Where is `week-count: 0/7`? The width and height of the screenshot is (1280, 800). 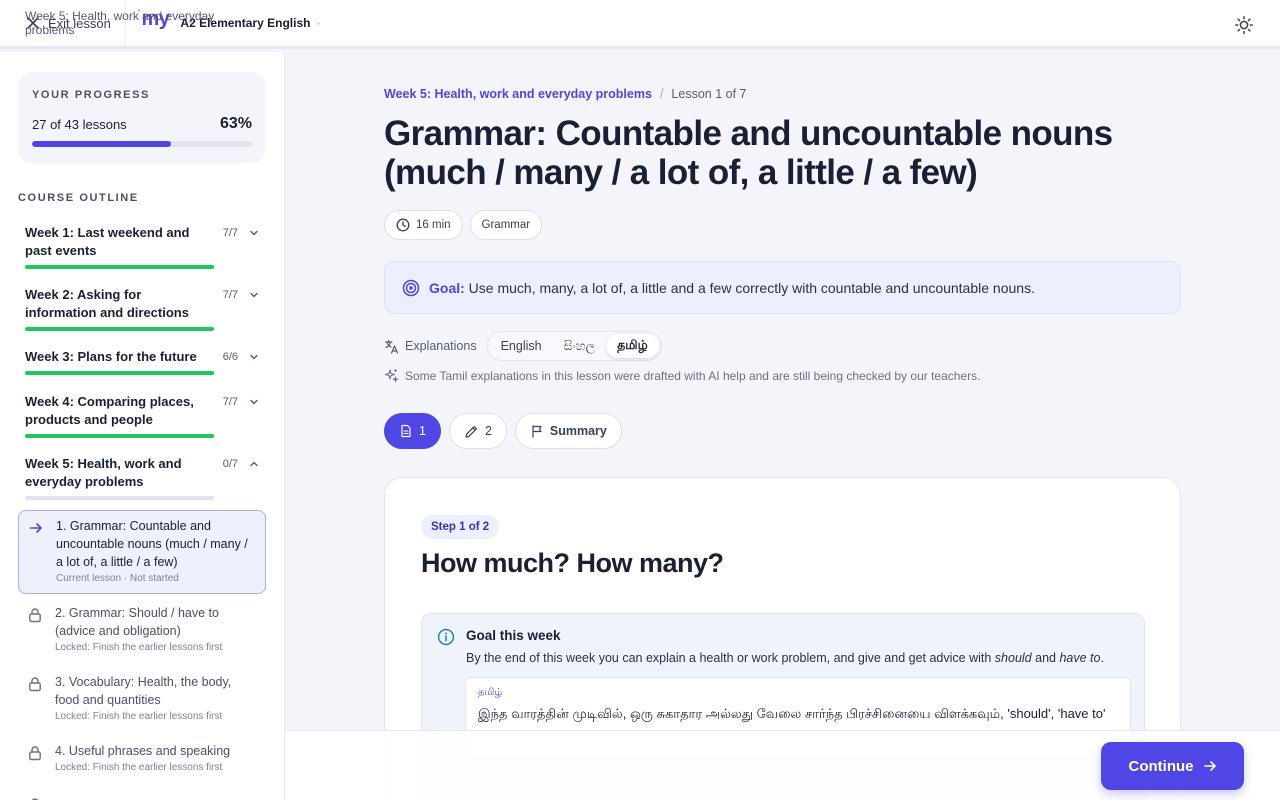 week-count: 0/7 is located at coordinates (230, 464).